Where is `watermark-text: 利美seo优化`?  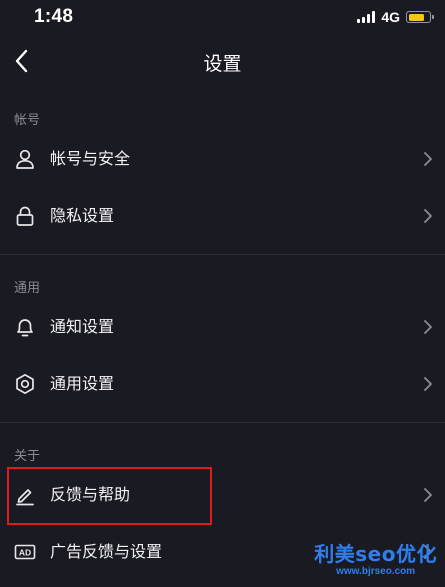
watermark-text: 利美seo优化 is located at coordinates (375, 554).